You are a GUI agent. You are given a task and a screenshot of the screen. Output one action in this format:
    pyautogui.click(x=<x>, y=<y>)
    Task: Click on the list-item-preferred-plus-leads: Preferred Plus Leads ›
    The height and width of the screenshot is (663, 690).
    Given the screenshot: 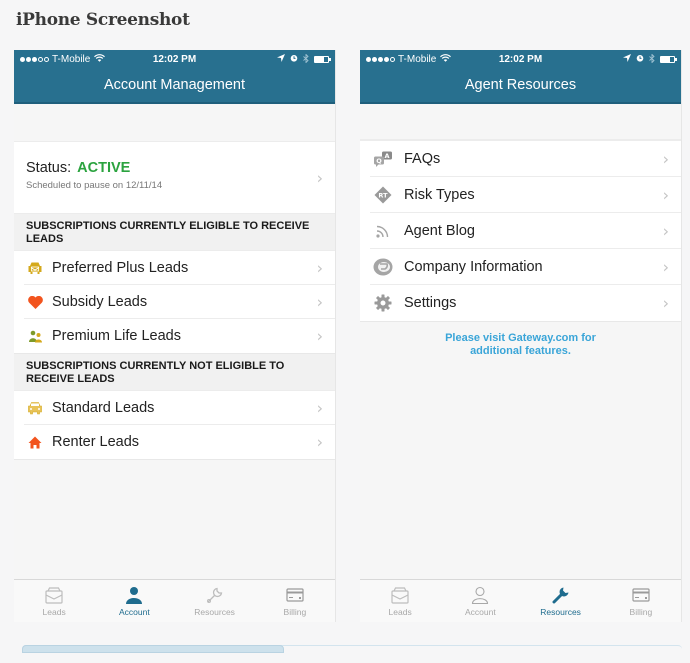 What is the action you would take?
    pyautogui.click(x=174, y=268)
    